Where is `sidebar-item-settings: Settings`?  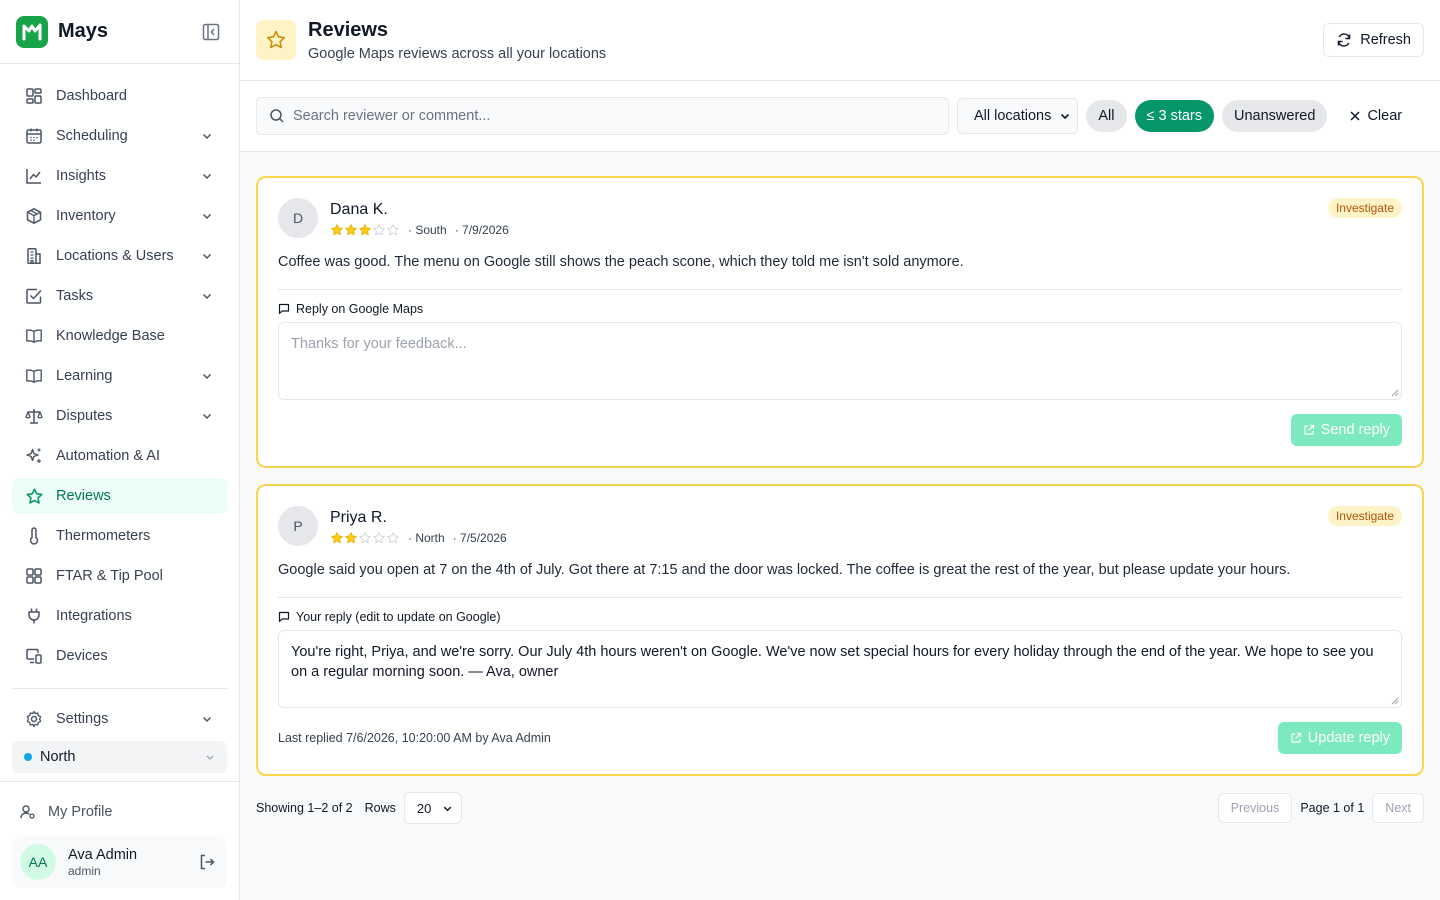
sidebar-item-settings: Settings is located at coordinates (119, 719).